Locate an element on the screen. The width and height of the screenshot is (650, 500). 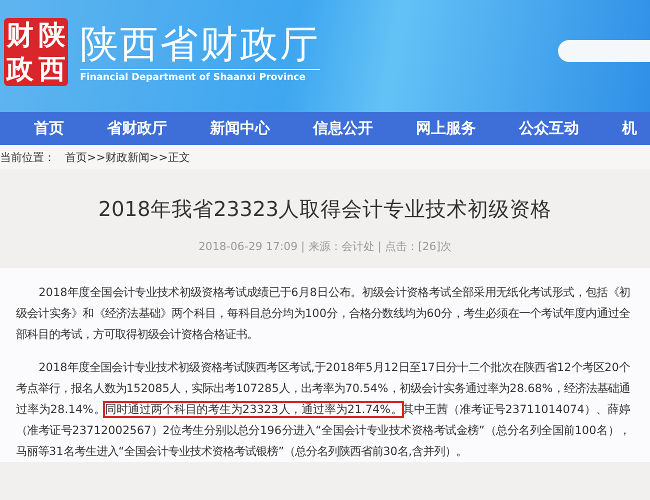
nav-item: 机 is located at coordinates (629, 128).